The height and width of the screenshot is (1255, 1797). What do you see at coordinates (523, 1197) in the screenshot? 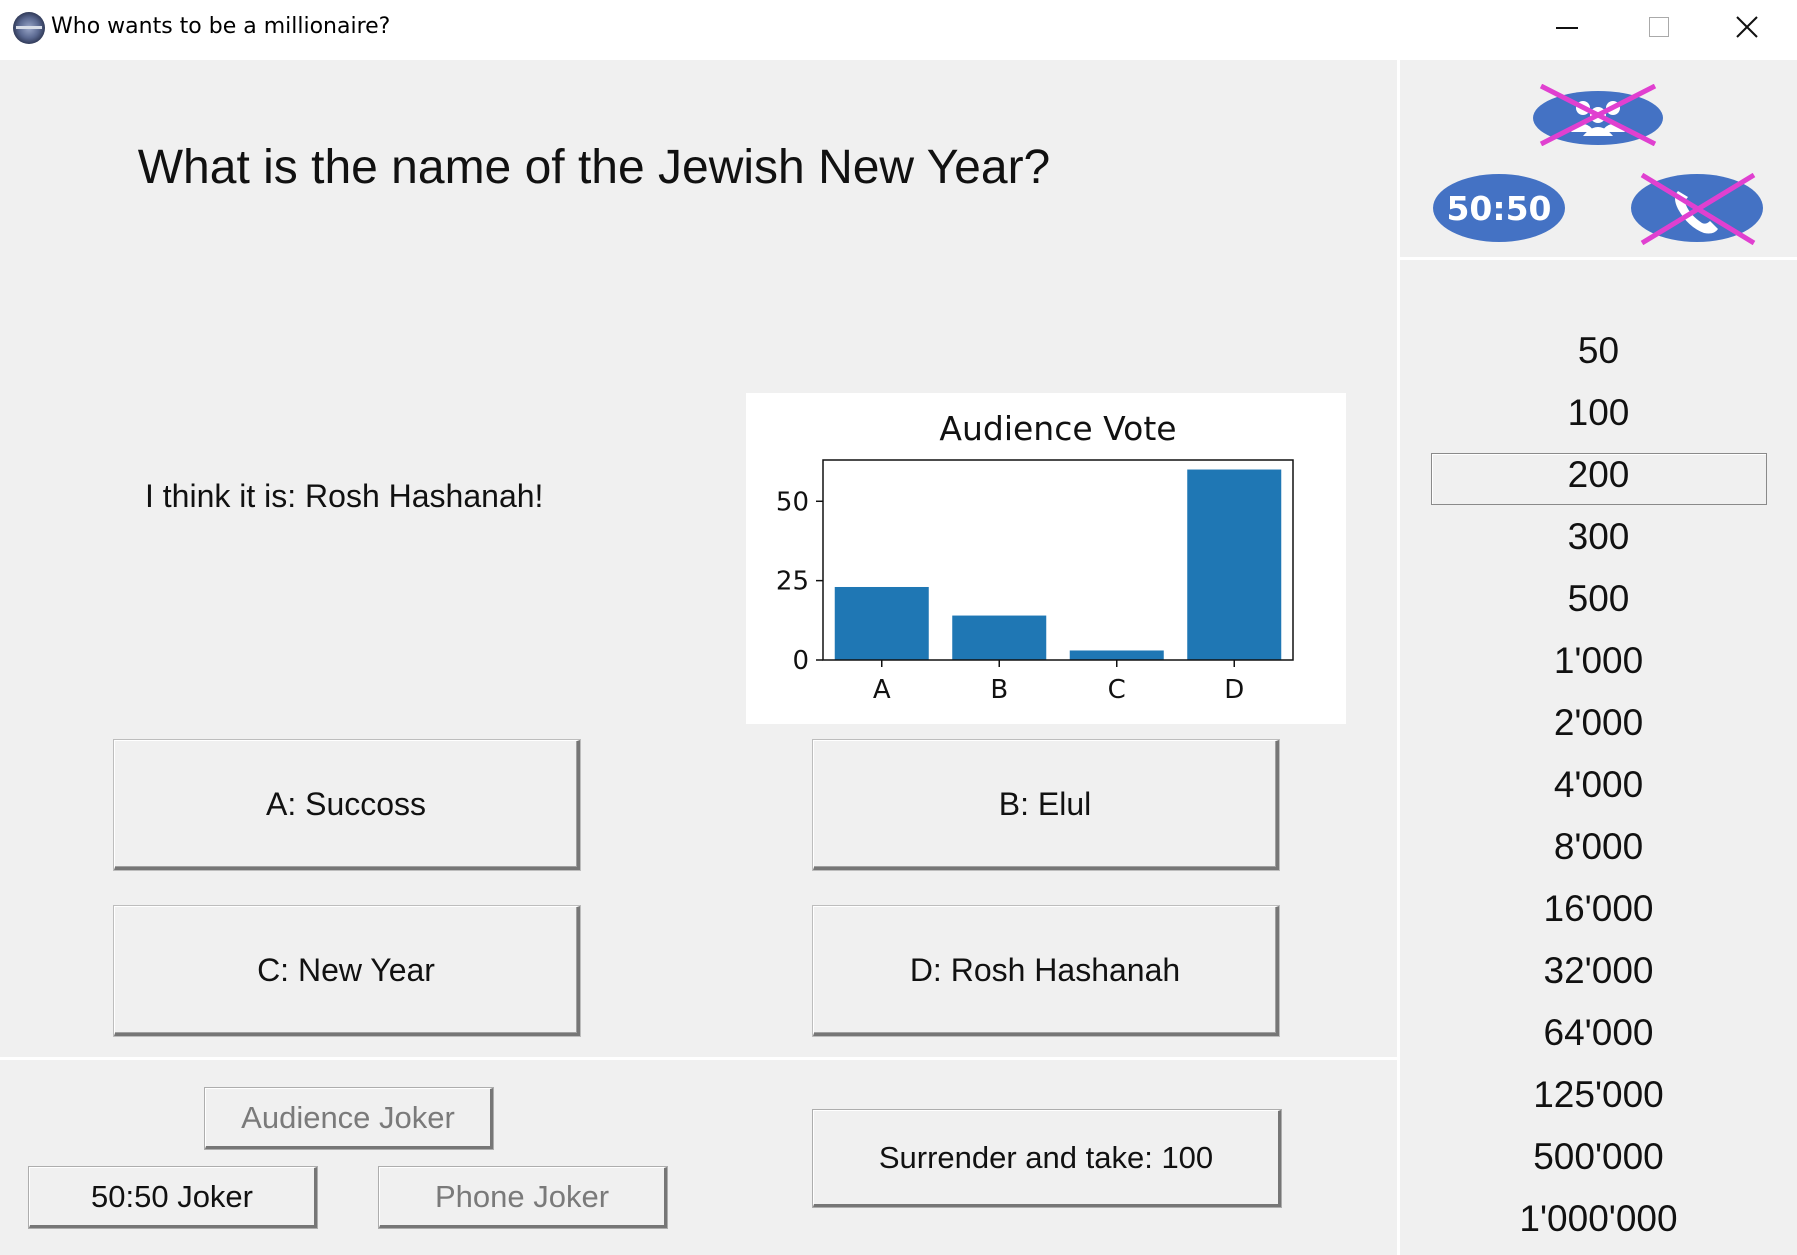
I see `phone-joker-button: Phone Joker` at bounding box center [523, 1197].